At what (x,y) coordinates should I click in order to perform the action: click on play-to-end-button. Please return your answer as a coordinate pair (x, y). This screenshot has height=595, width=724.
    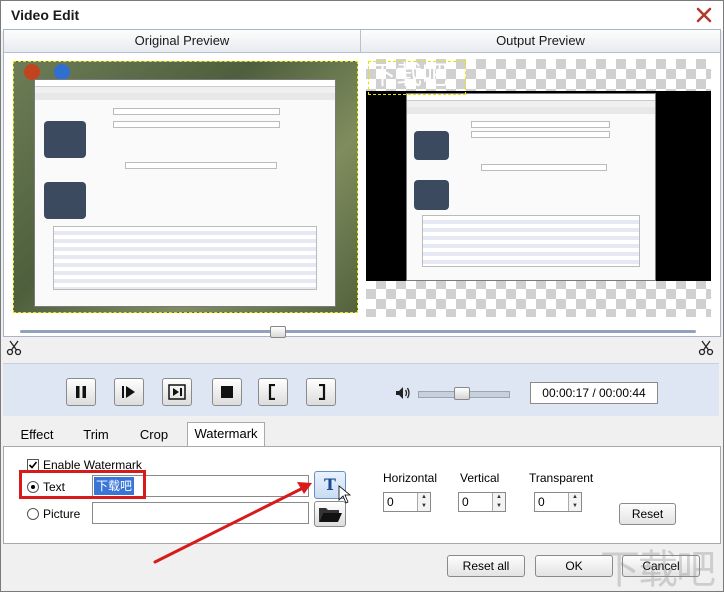
    Looking at the image, I should click on (177, 392).